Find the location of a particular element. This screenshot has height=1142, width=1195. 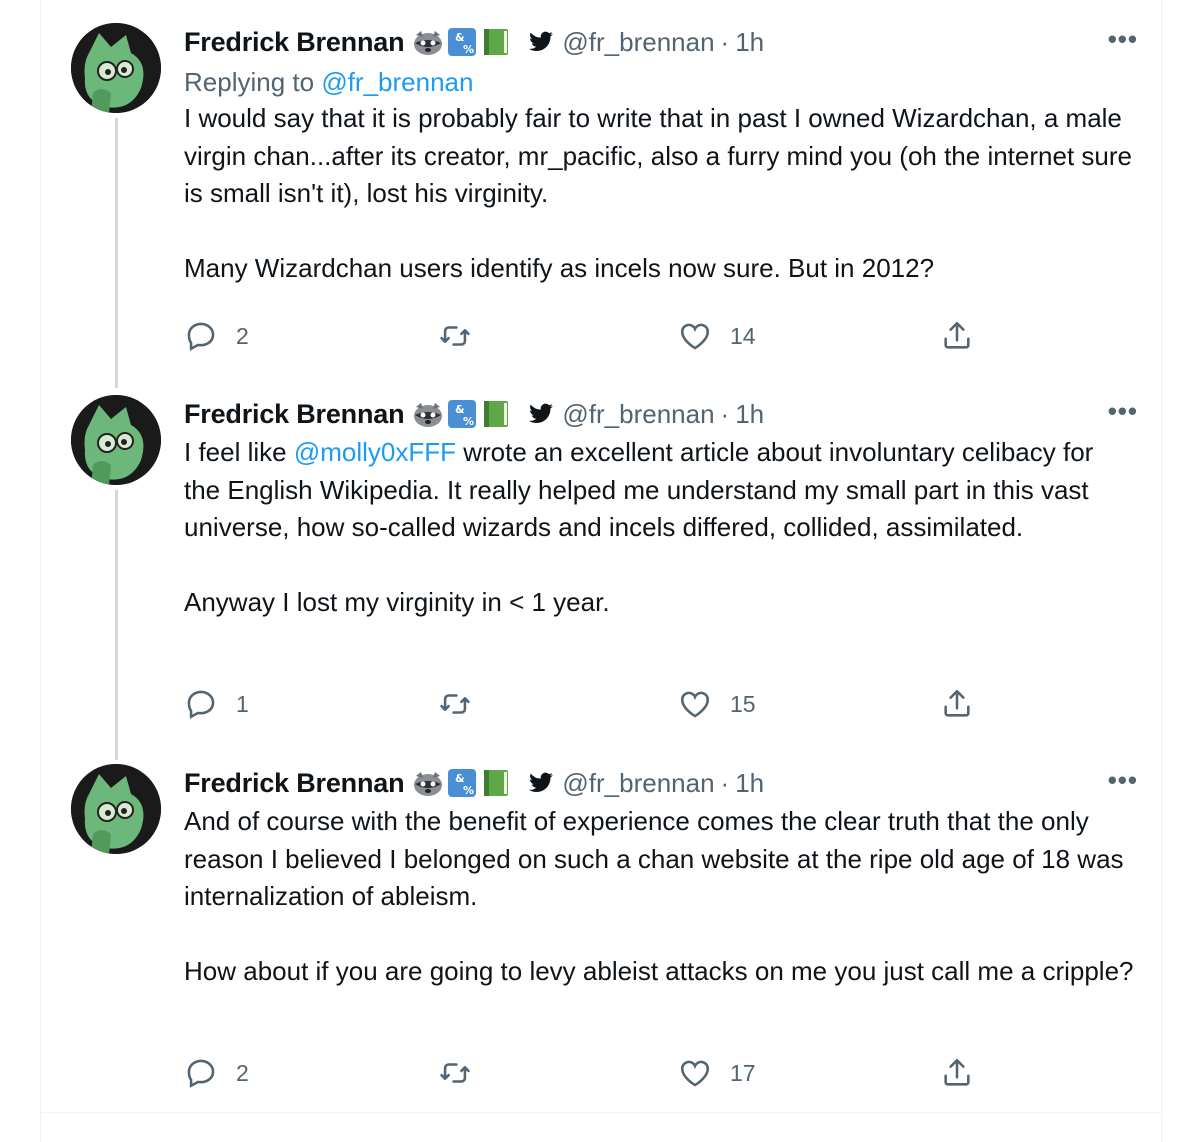

replying-to-label: Replying to is located at coordinates (253, 82).